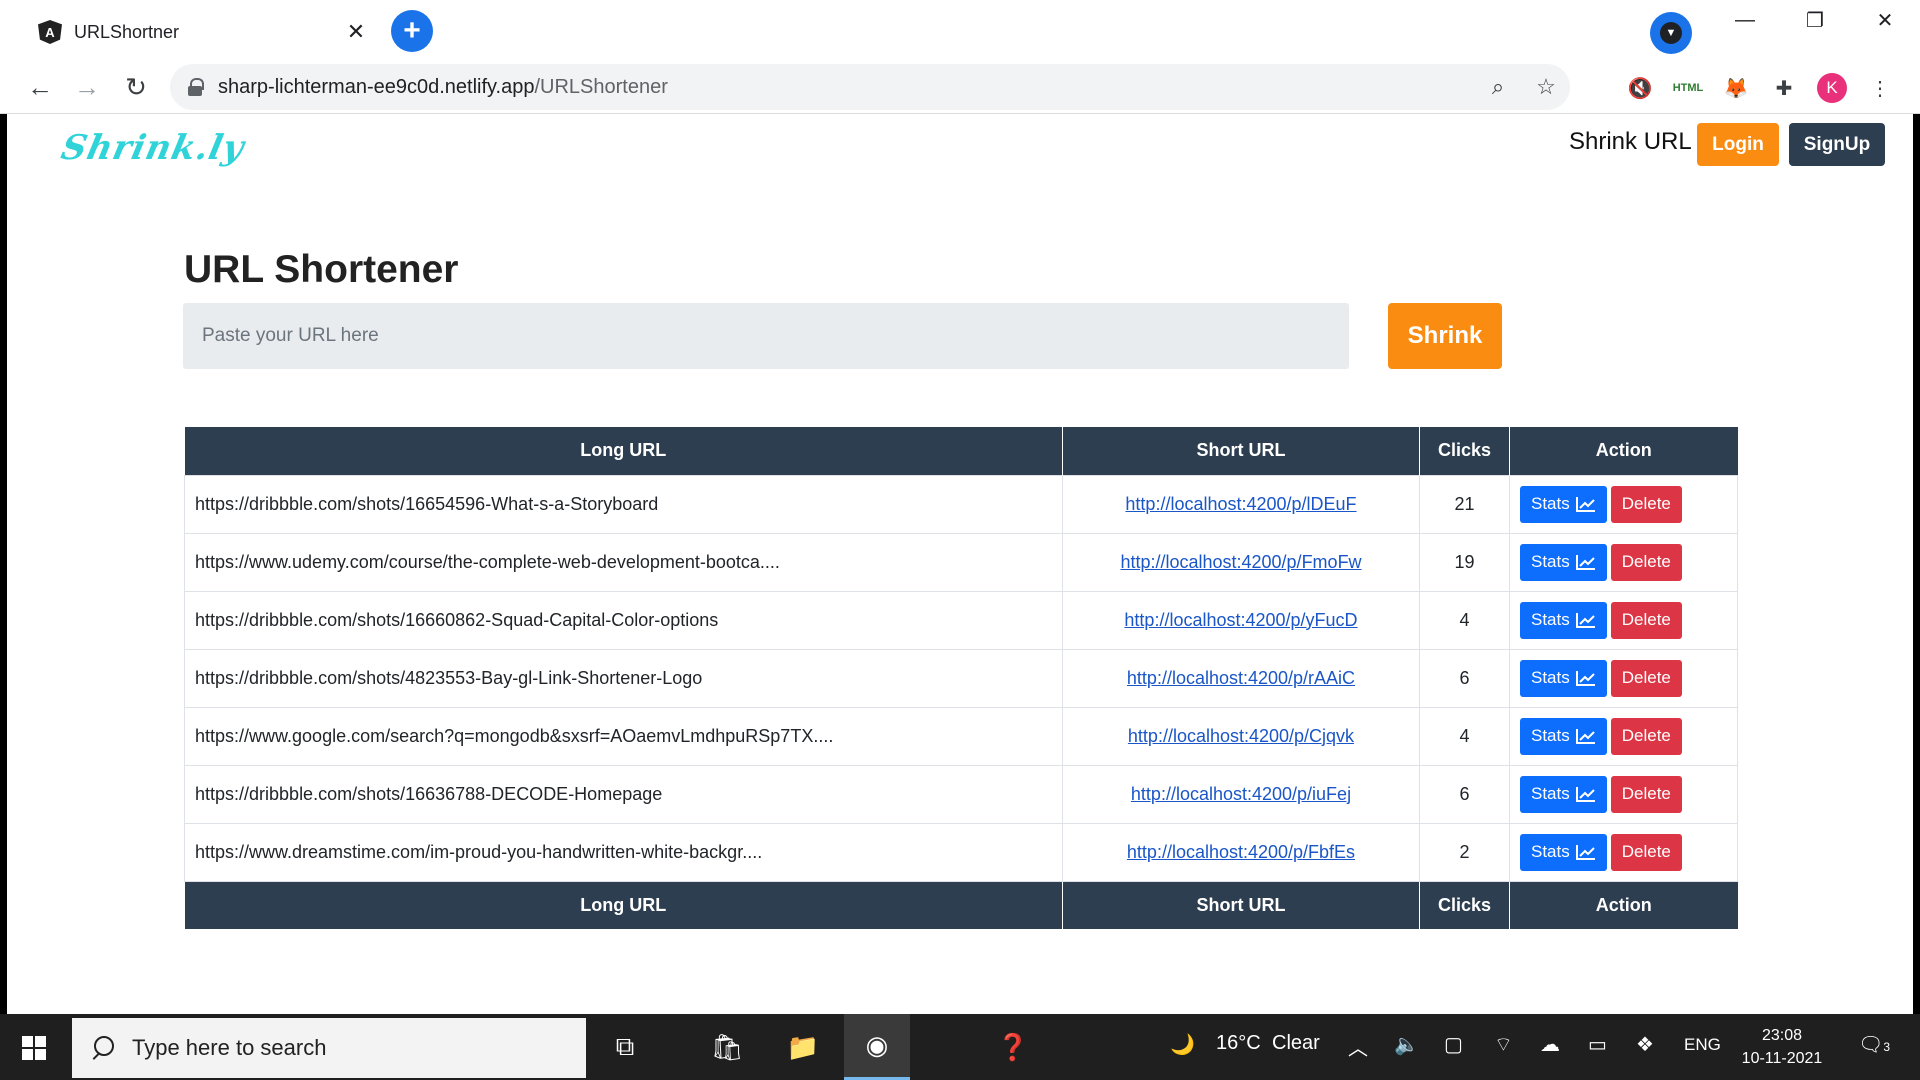 Image resolution: width=1920 pixels, height=1080 pixels. Describe the element at coordinates (201, 32) in the screenshot. I see `browser-tab: A URLShortner ✕` at that location.